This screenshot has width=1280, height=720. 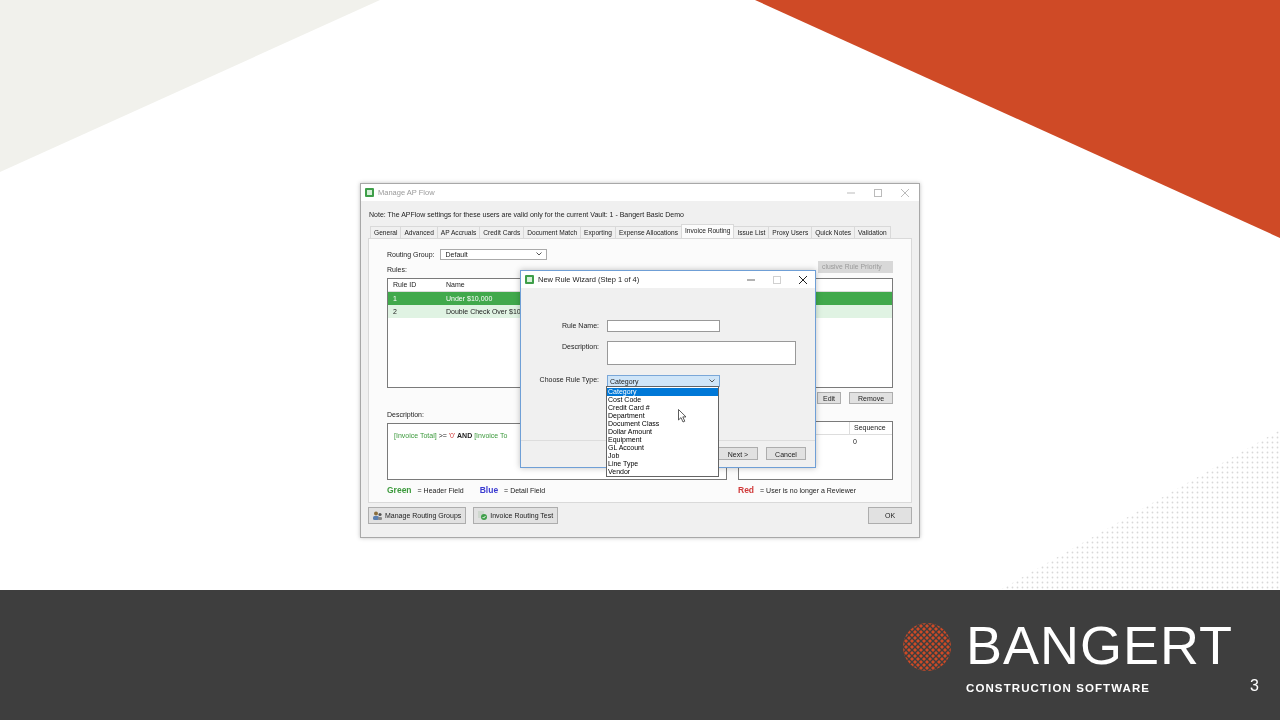 I want to click on close-icon, so click(x=803, y=279).